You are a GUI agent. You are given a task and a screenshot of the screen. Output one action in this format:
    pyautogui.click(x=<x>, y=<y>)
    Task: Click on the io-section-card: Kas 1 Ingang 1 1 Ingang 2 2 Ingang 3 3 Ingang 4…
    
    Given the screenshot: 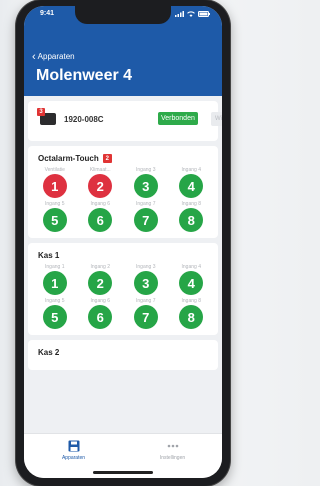 What is the action you would take?
    pyautogui.click(x=123, y=289)
    